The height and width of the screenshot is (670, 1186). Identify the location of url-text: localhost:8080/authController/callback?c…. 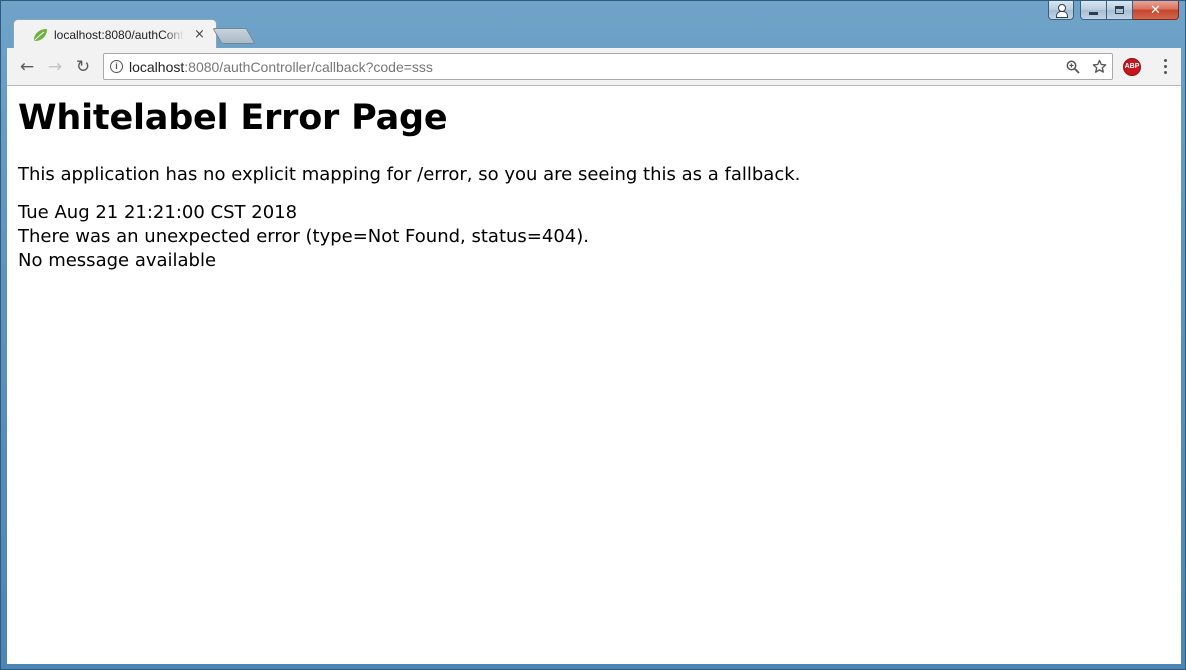
(281, 67).